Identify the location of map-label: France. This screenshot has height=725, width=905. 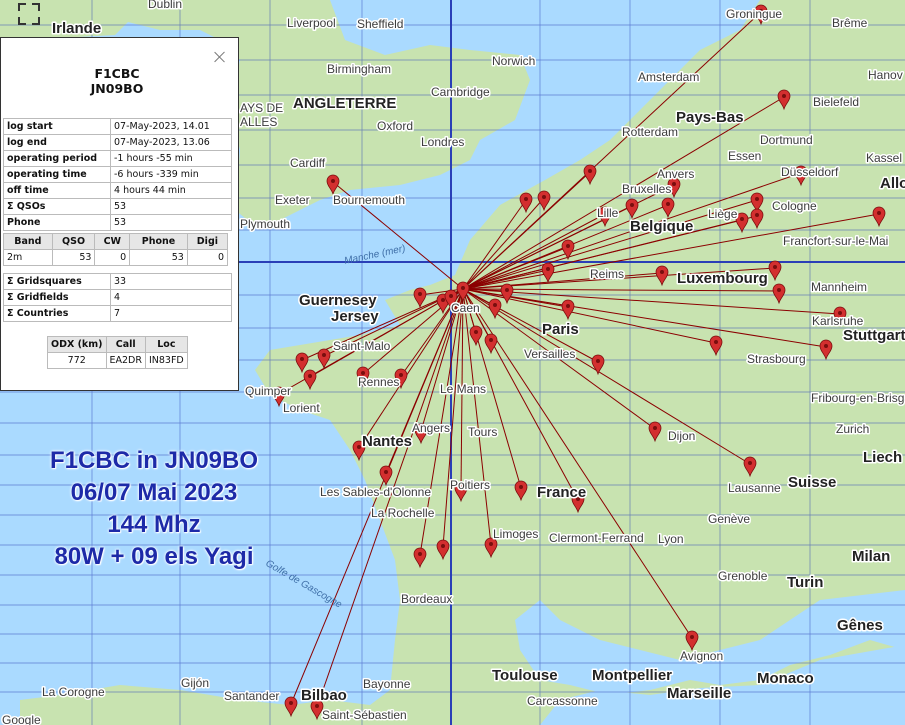
(561, 492).